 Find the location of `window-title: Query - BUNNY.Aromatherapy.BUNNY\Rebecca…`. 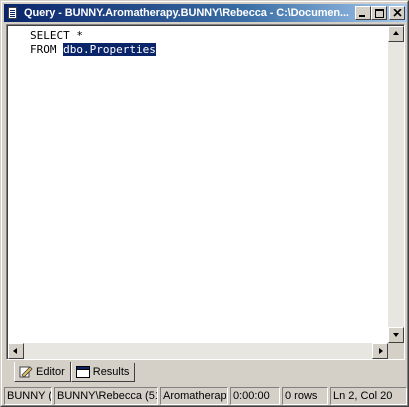

window-title: Query - BUNNY.Aromatherapy.BUNNY\Rebecca… is located at coordinates (186, 13).